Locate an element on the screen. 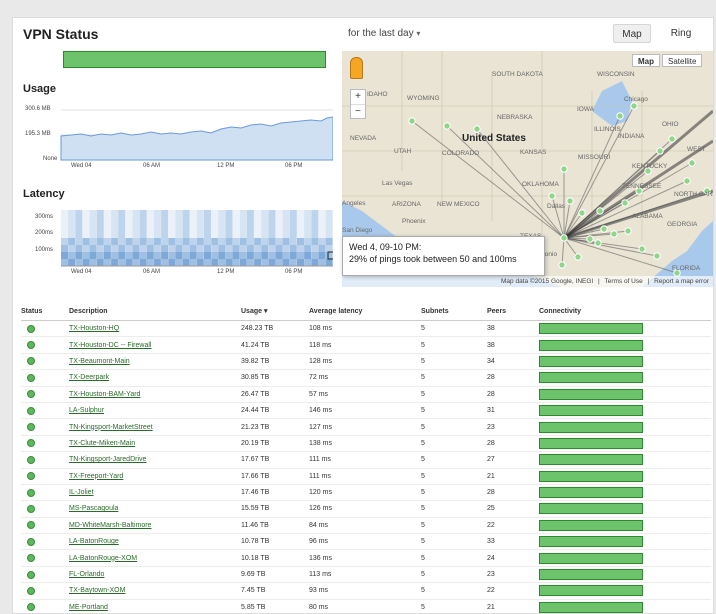 Image resolution: width=716 pixels, height=614 pixels. site-link: TX-Freeport-Yard is located at coordinates (96, 476).